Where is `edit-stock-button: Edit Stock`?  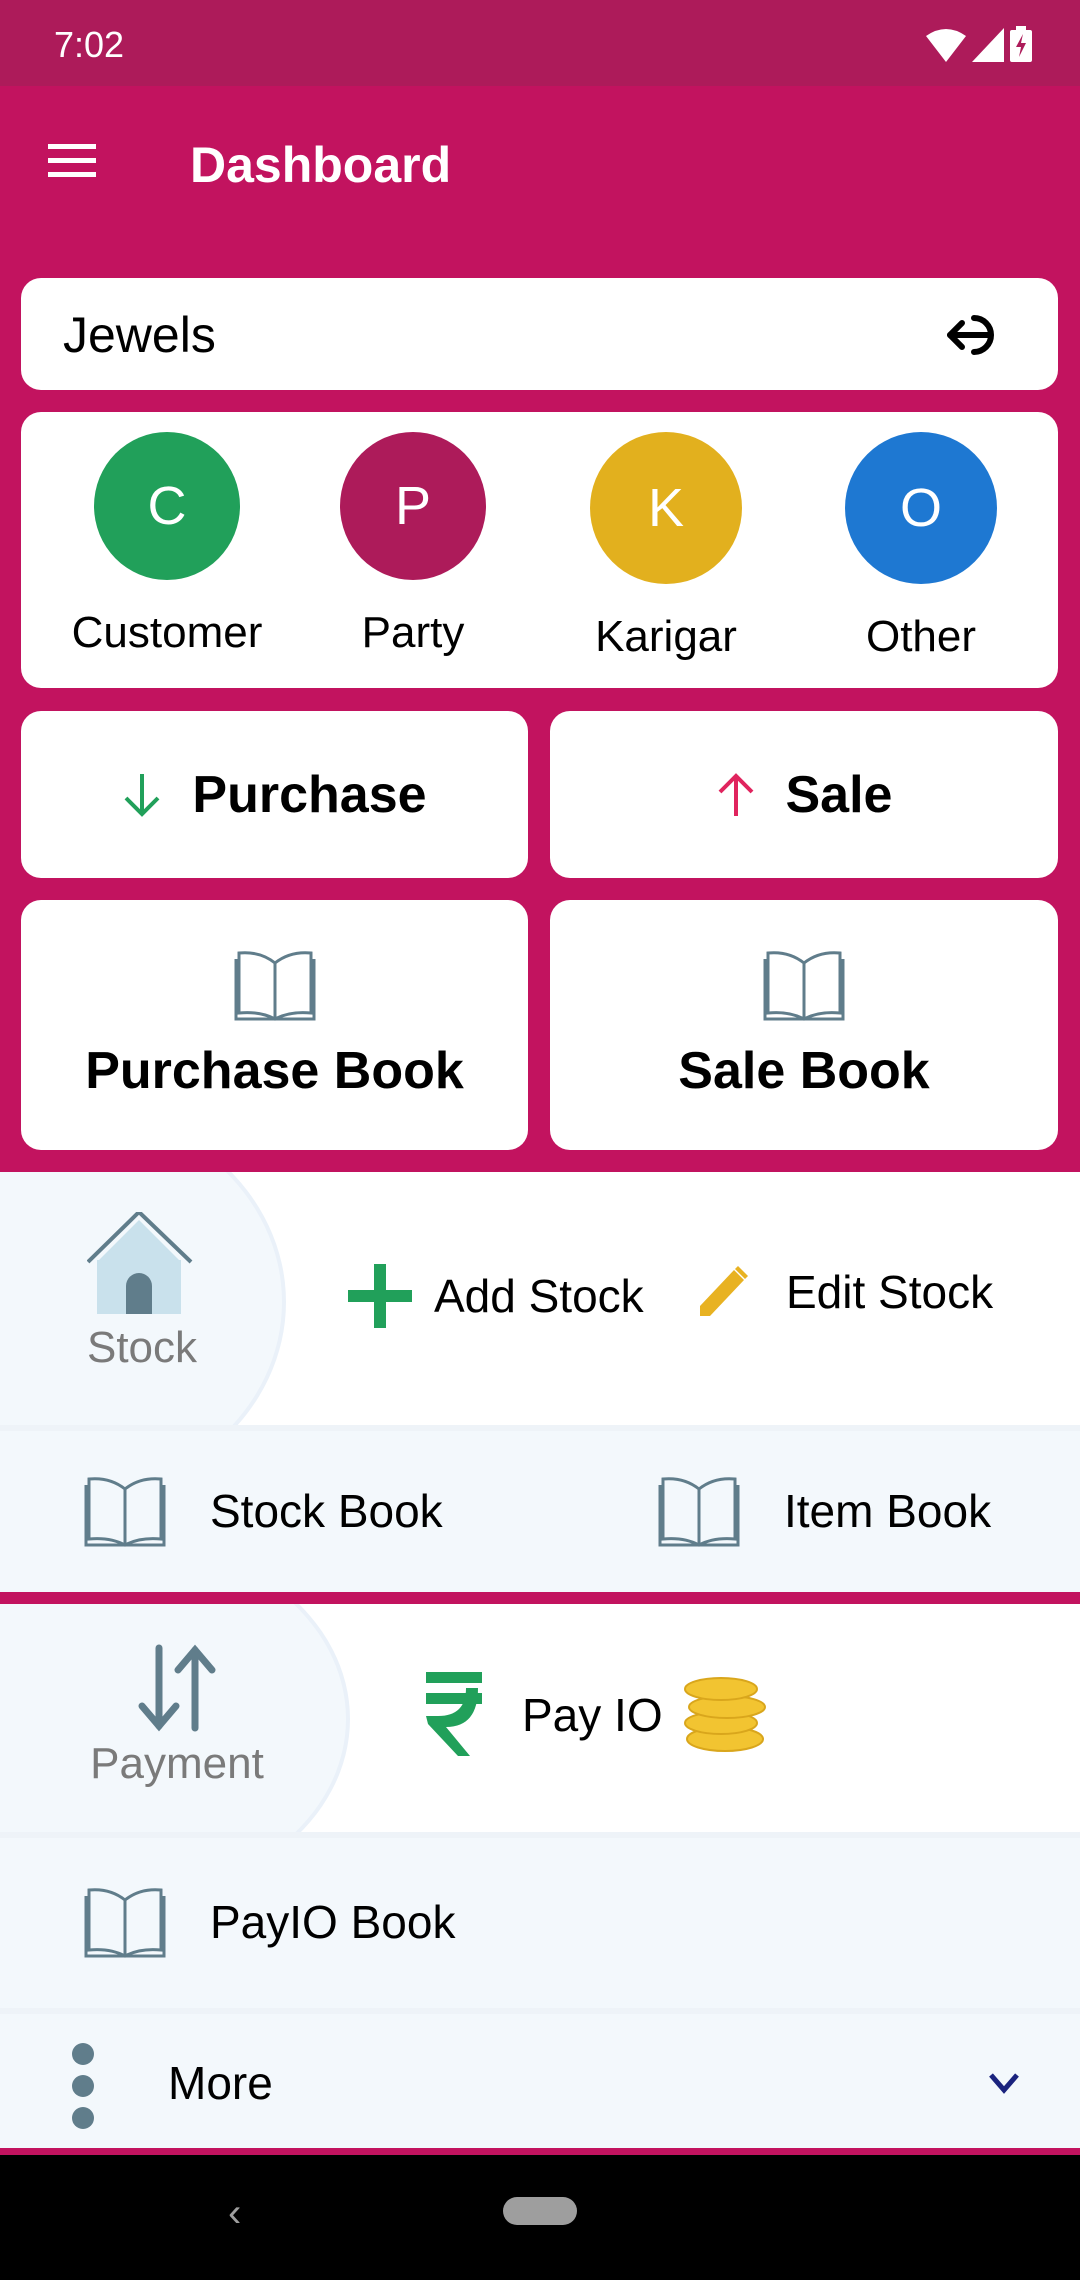
edit-stock-button: Edit Stock is located at coordinates (844, 1292).